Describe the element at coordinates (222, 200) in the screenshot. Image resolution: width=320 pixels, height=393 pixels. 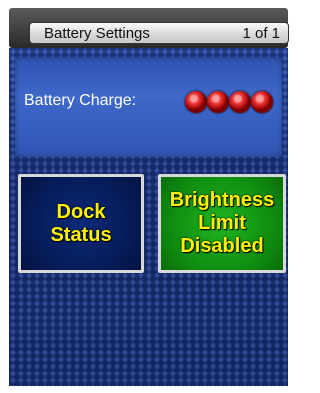
I see `brightness-label-line1: Brightness` at that location.